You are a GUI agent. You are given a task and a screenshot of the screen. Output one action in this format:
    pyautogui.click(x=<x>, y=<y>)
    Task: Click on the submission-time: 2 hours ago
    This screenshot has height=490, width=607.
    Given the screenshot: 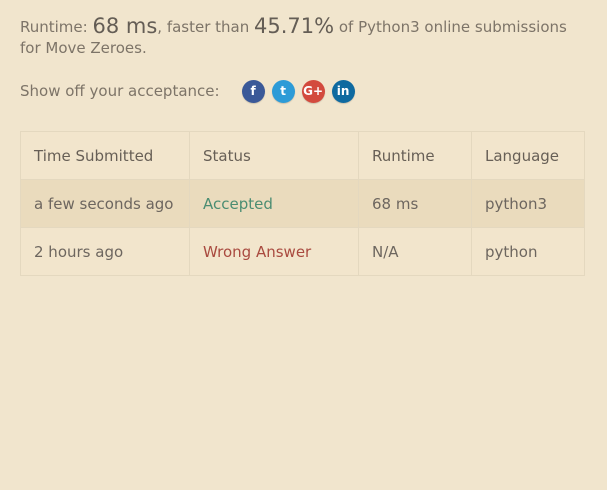 What is the action you would take?
    pyautogui.click(x=105, y=251)
    